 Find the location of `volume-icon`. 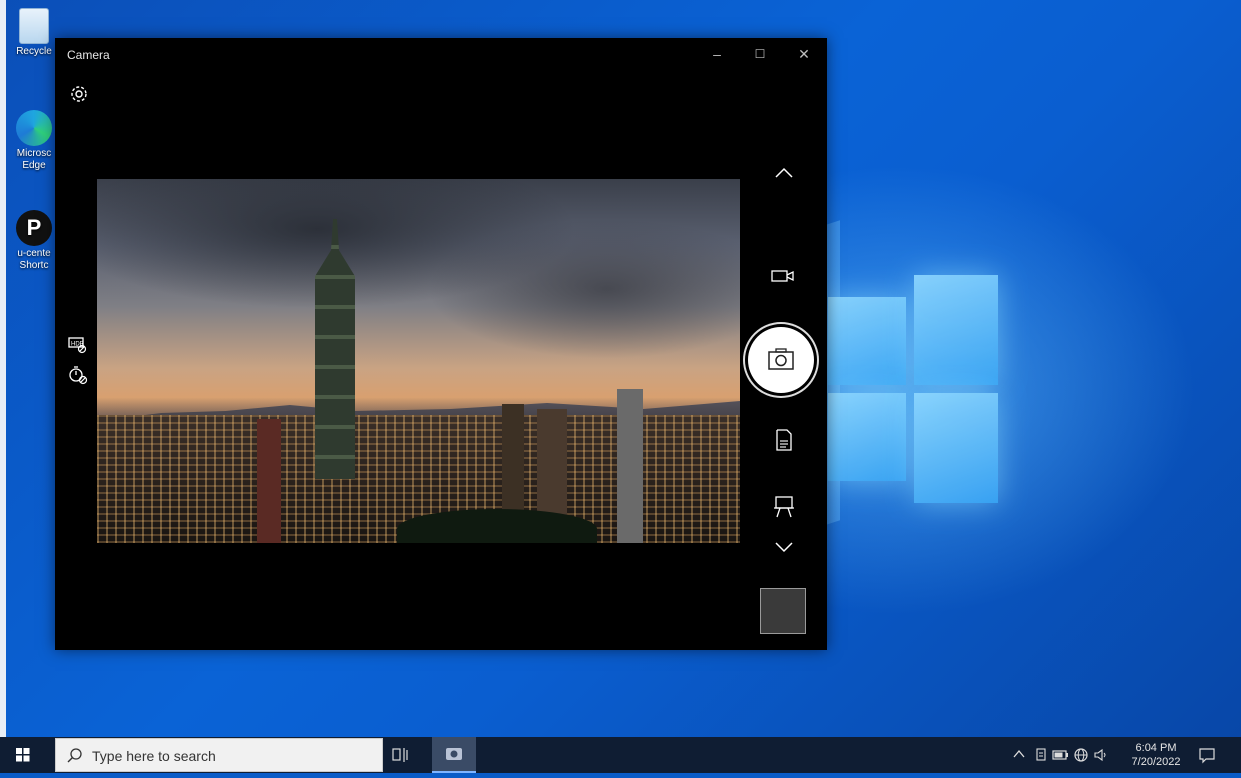

volume-icon is located at coordinates (1101, 756).